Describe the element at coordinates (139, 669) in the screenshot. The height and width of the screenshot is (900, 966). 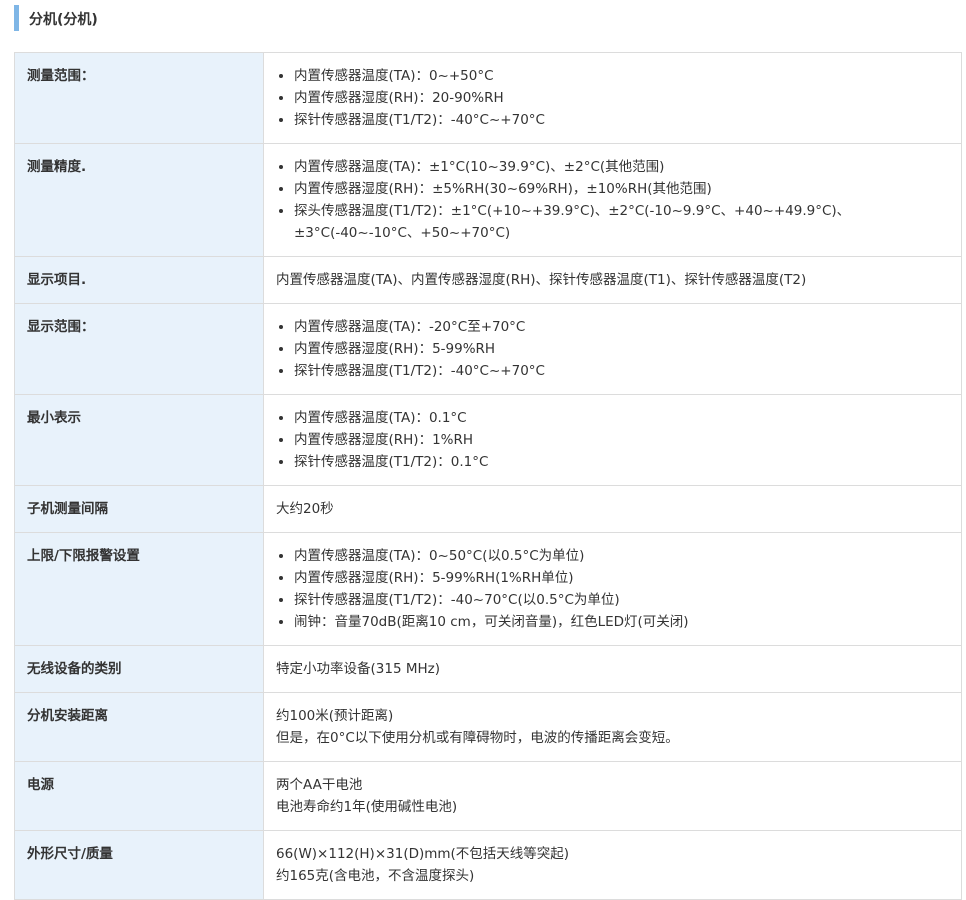
I see `row-label: 无线设备的类别` at that location.